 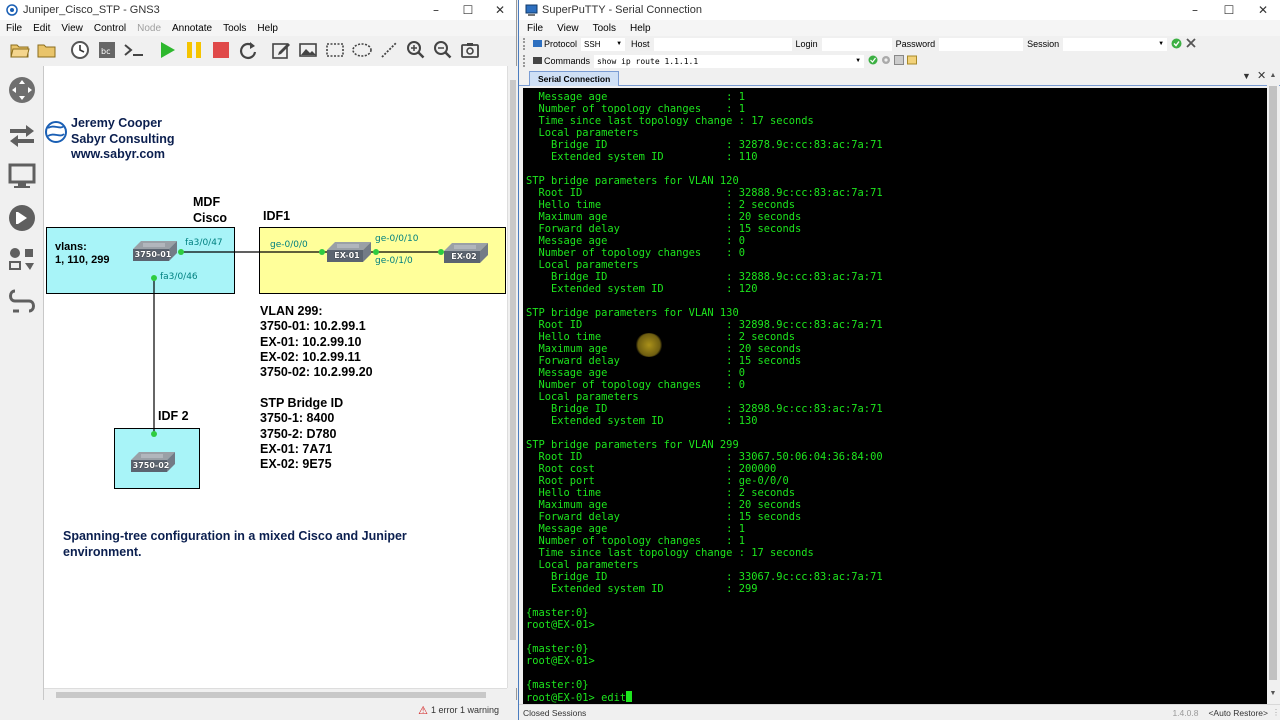 I want to click on gns3-titlebar: Juniper_Cisco_STP - GNS3 – ☐ ✕, so click(x=258, y=10).